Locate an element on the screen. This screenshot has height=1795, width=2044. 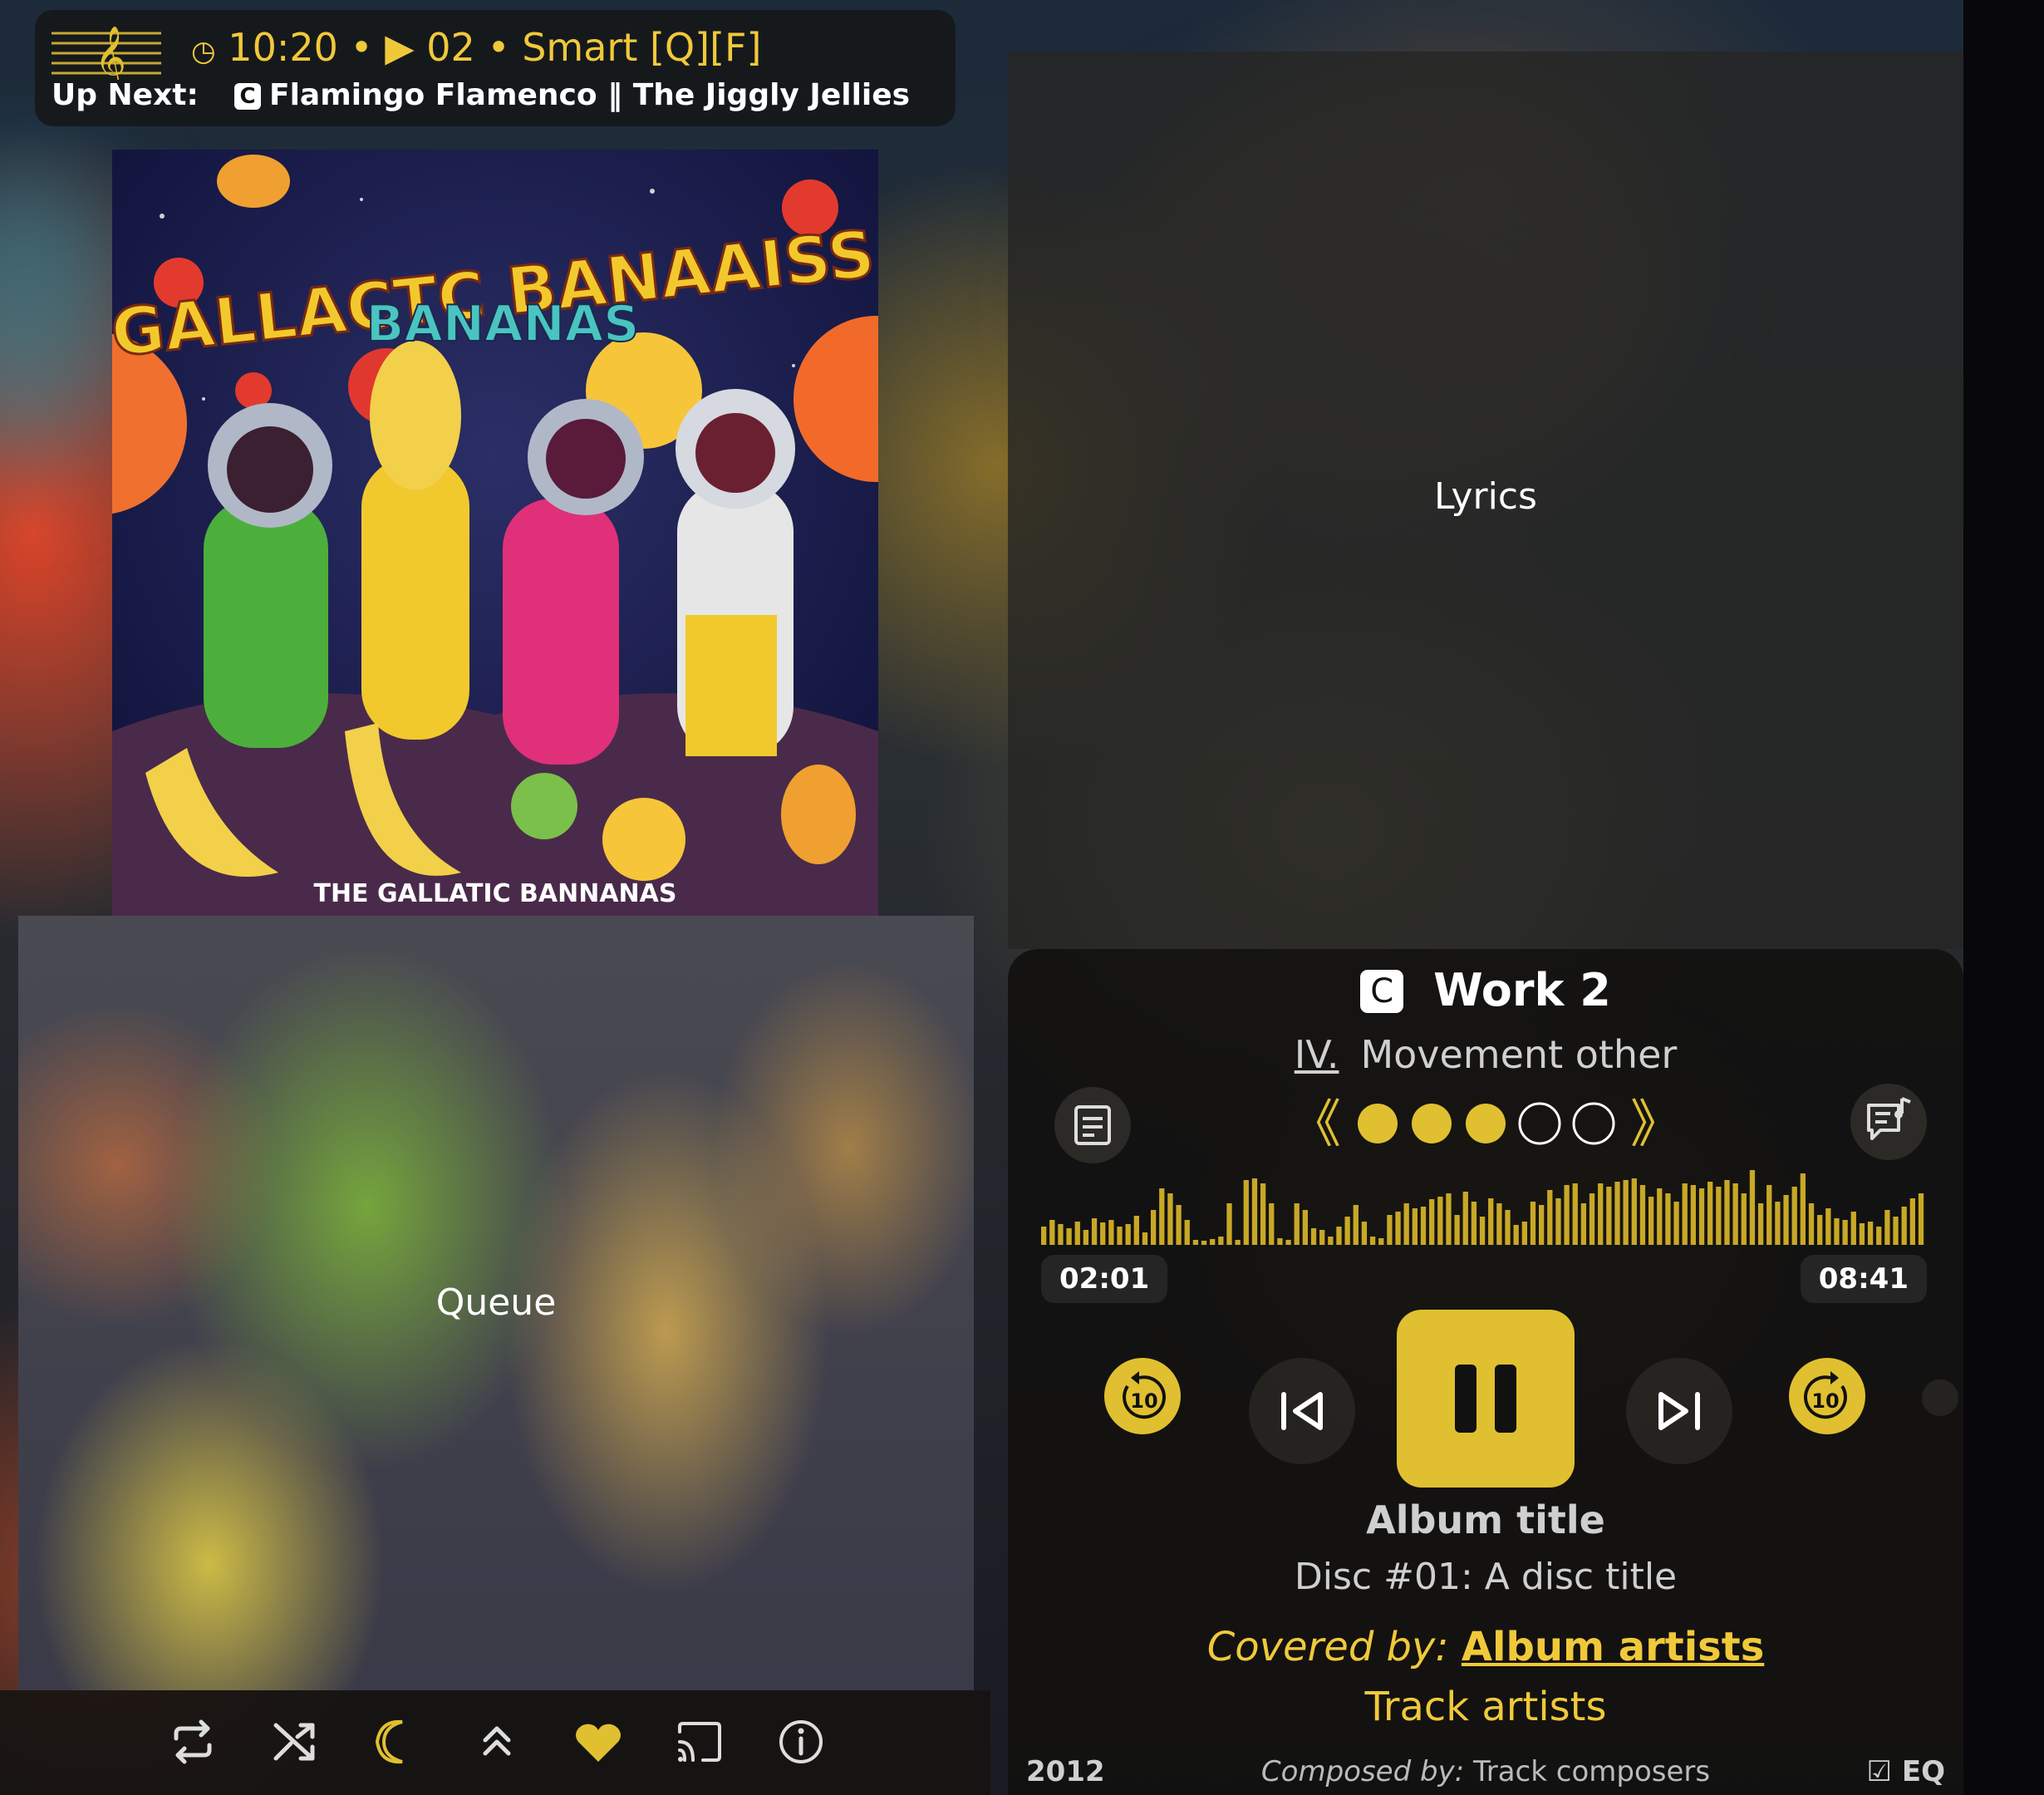
up-next-artist: The Jiggly Jellies is located at coordinates (771, 95).